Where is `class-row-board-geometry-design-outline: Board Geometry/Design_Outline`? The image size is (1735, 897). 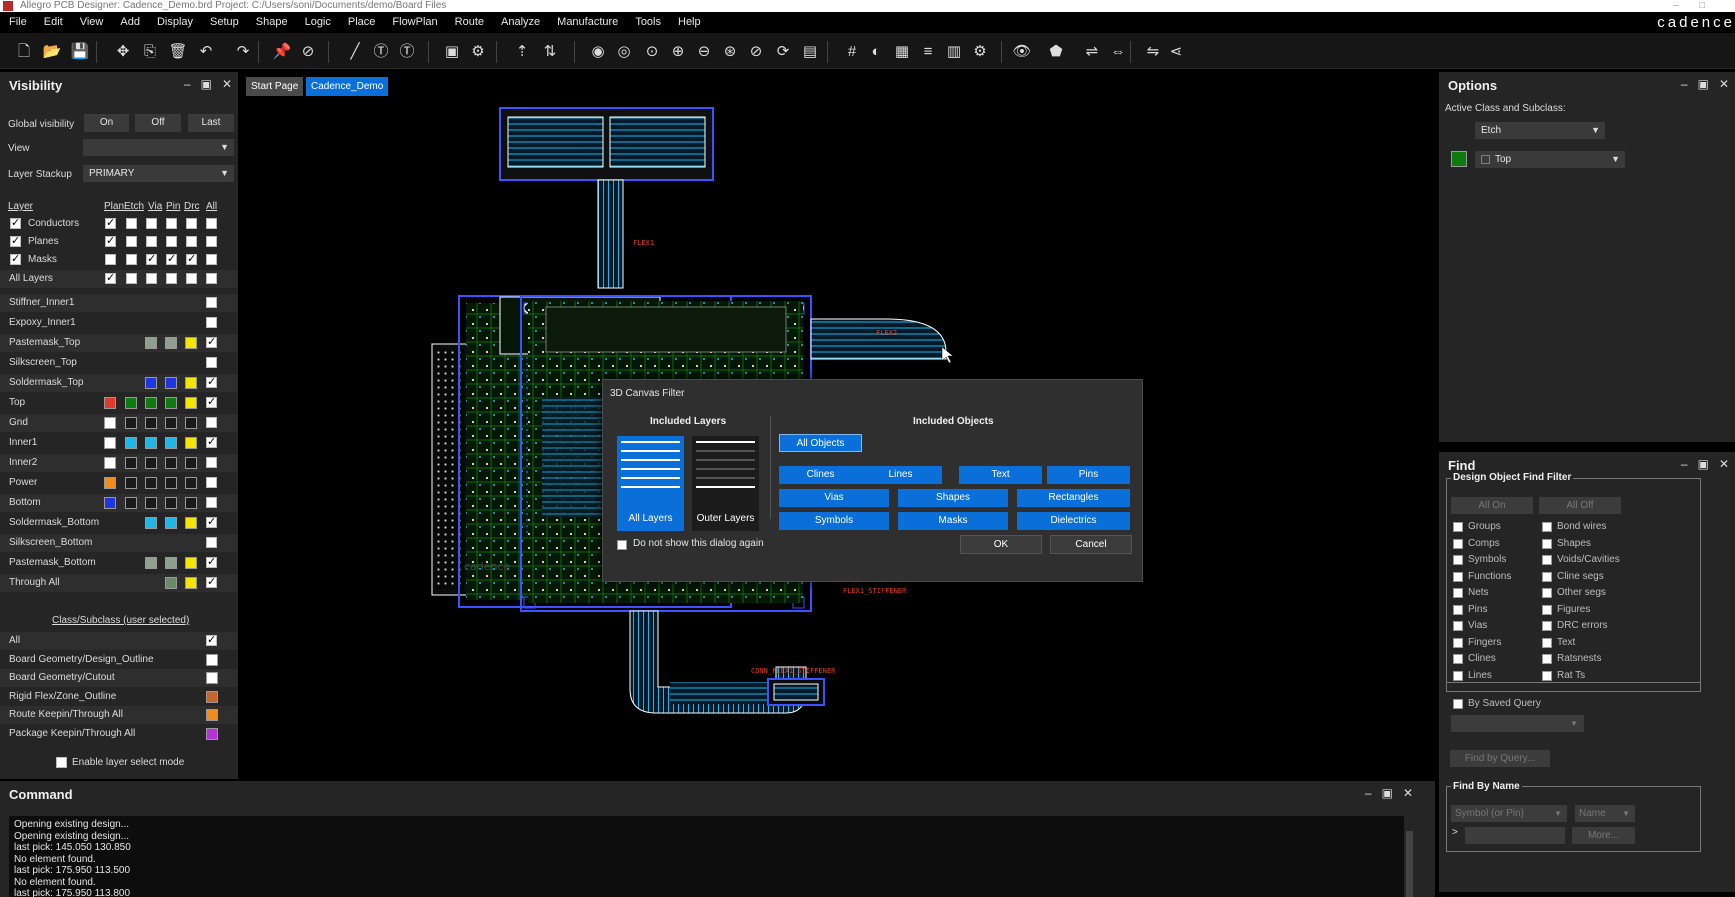
class-row-board-geometry-design-outline: Board Geometry/Design_Outline is located at coordinates (119, 660).